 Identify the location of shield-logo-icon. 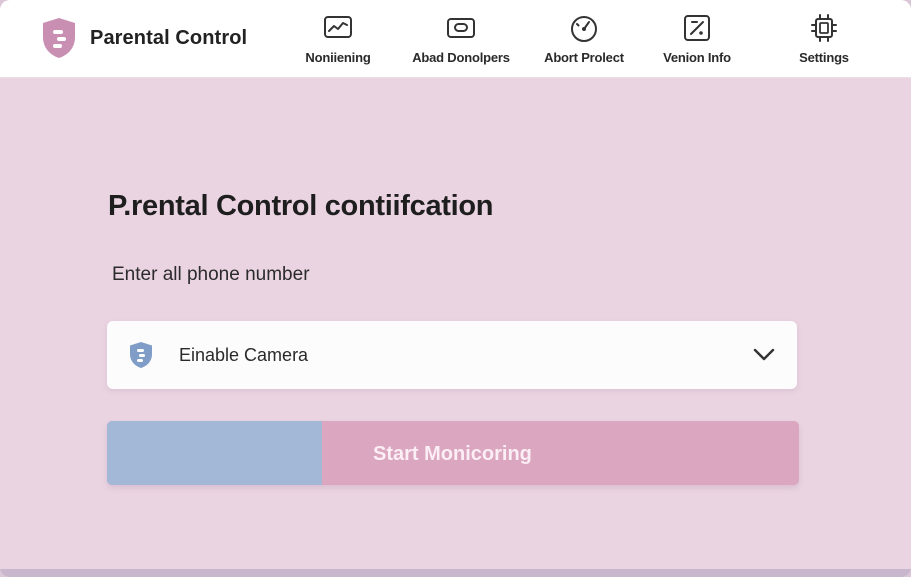
(59, 38).